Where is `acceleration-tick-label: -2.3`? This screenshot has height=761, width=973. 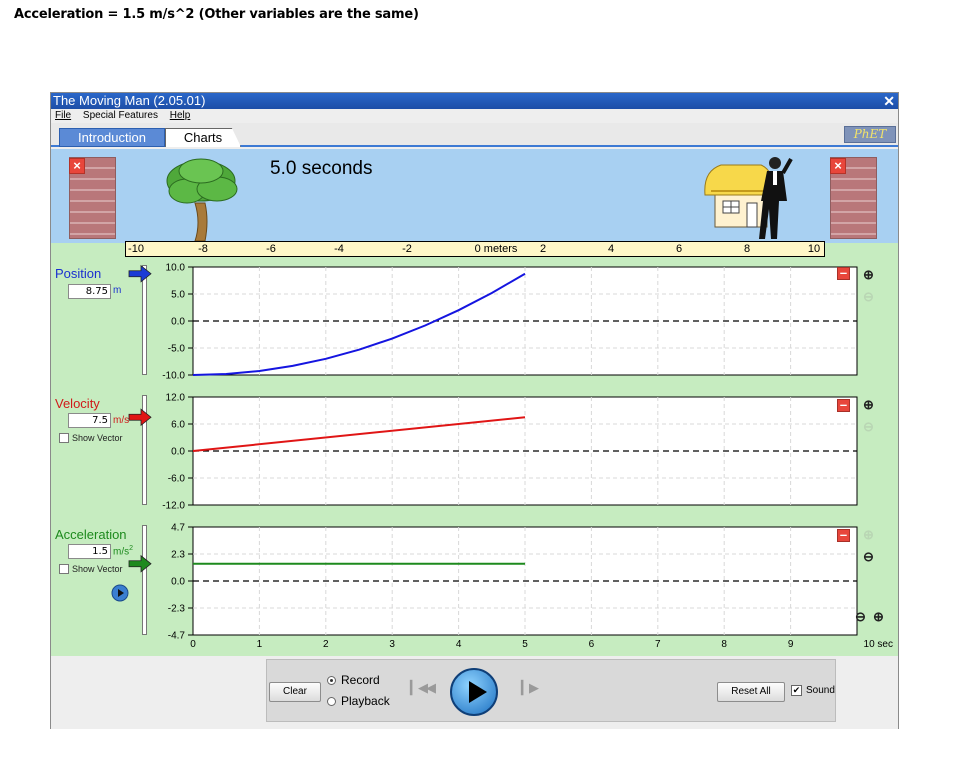
acceleration-tick-label: -2.3 is located at coordinates (177, 609).